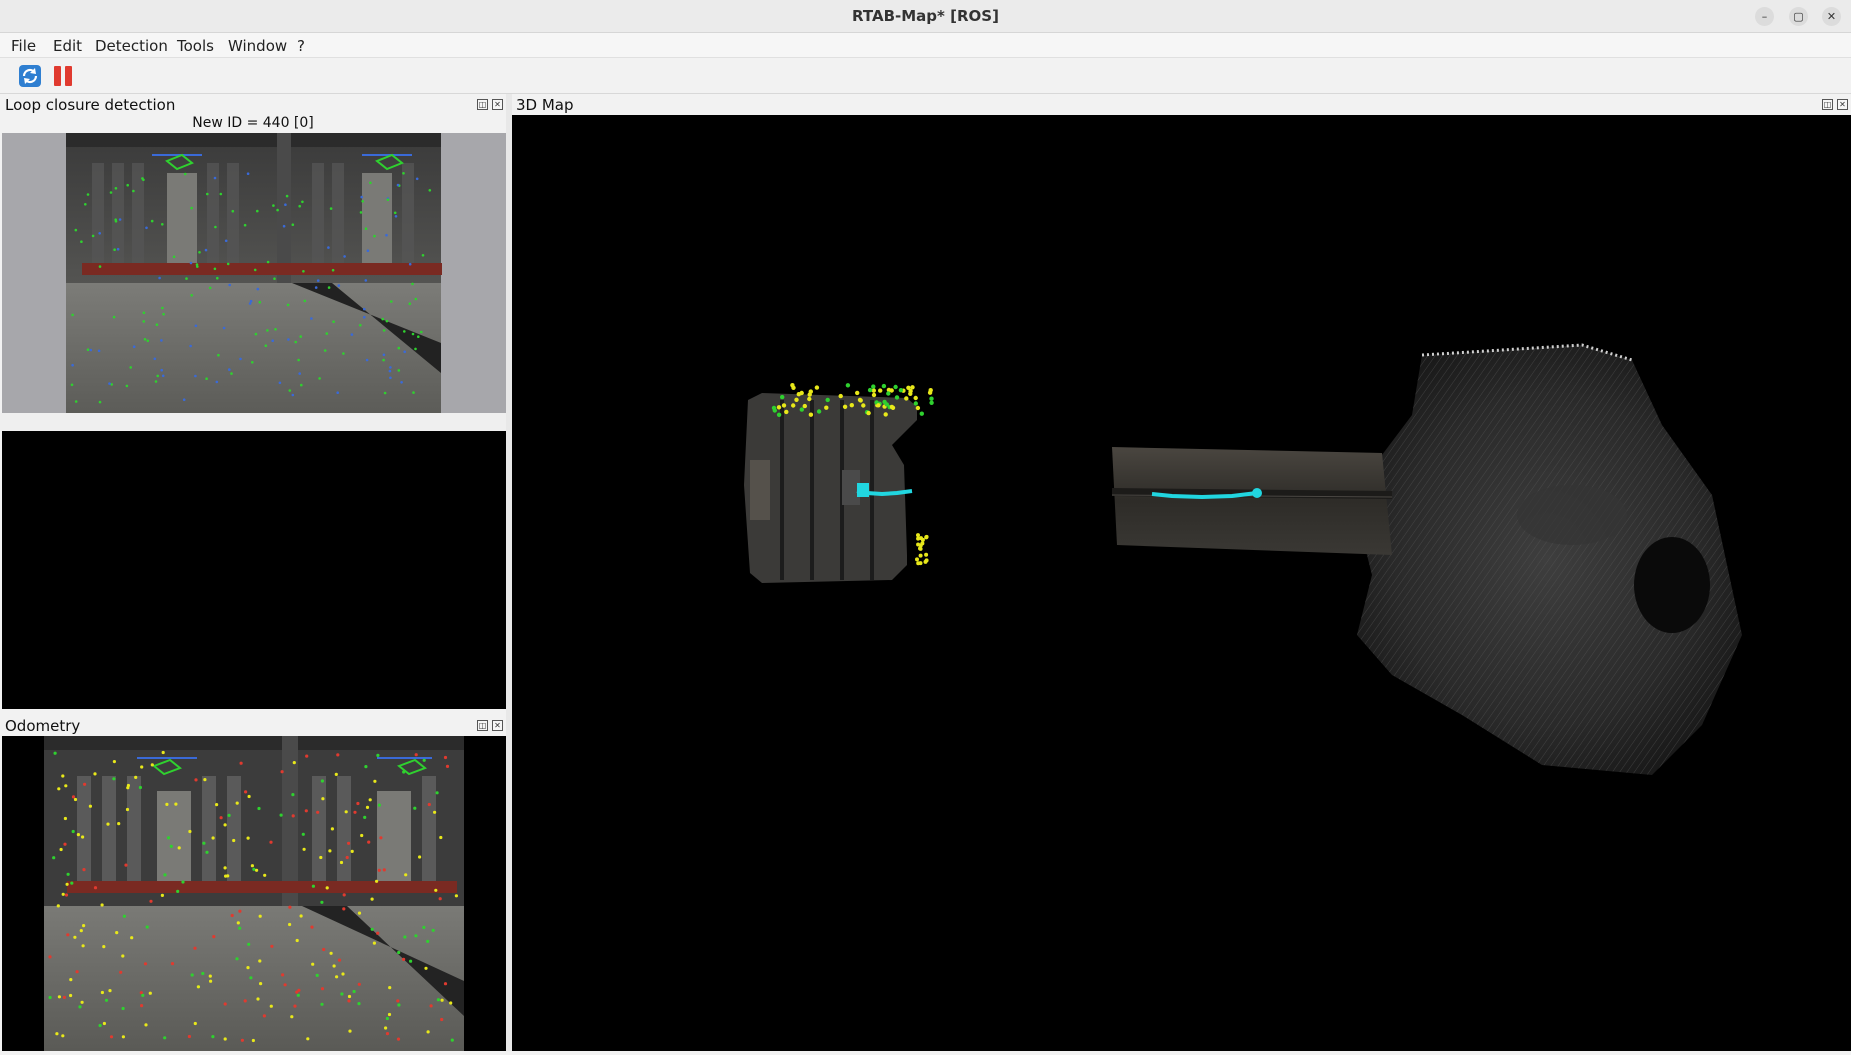 Image resolution: width=1851 pixels, height=1055 pixels. I want to click on loop-closure-float-button: ◫, so click(482, 104).